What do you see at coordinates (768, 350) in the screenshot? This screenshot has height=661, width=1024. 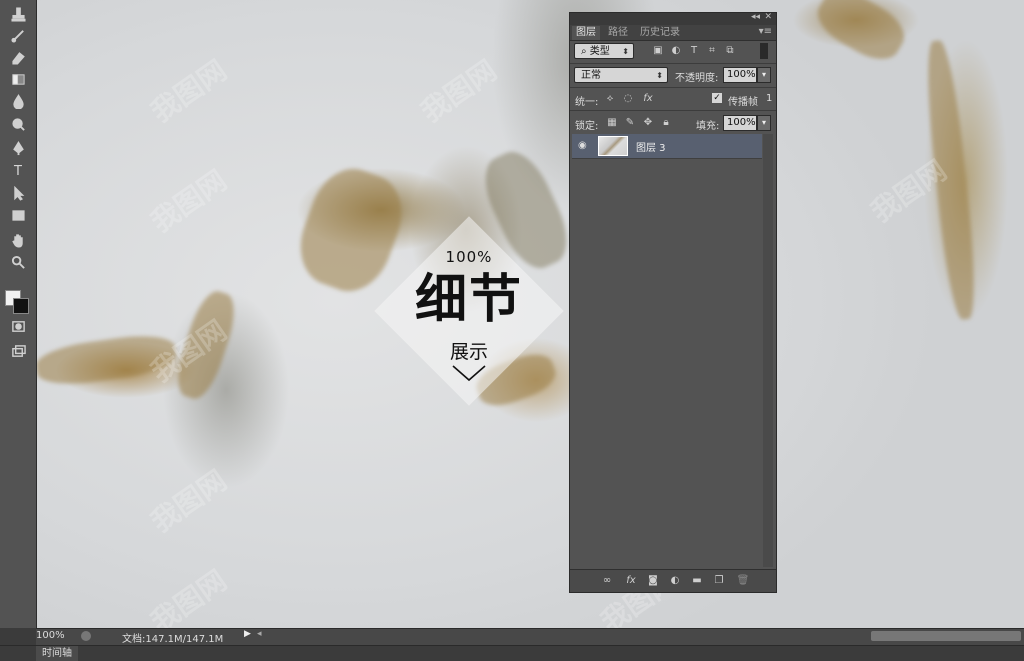 I see `layers-scrollbar` at bounding box center [768, 350].